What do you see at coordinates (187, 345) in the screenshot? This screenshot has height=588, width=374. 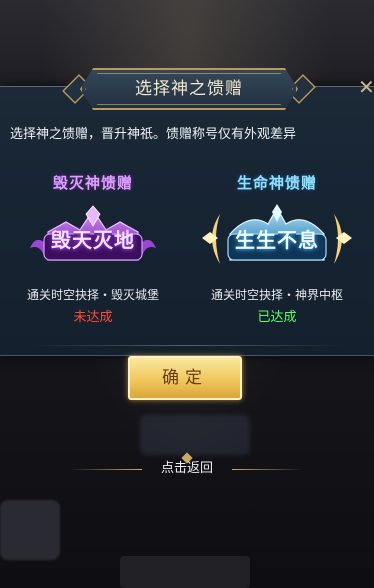 I see `dialog-divider` at bounding box center [187, 345].